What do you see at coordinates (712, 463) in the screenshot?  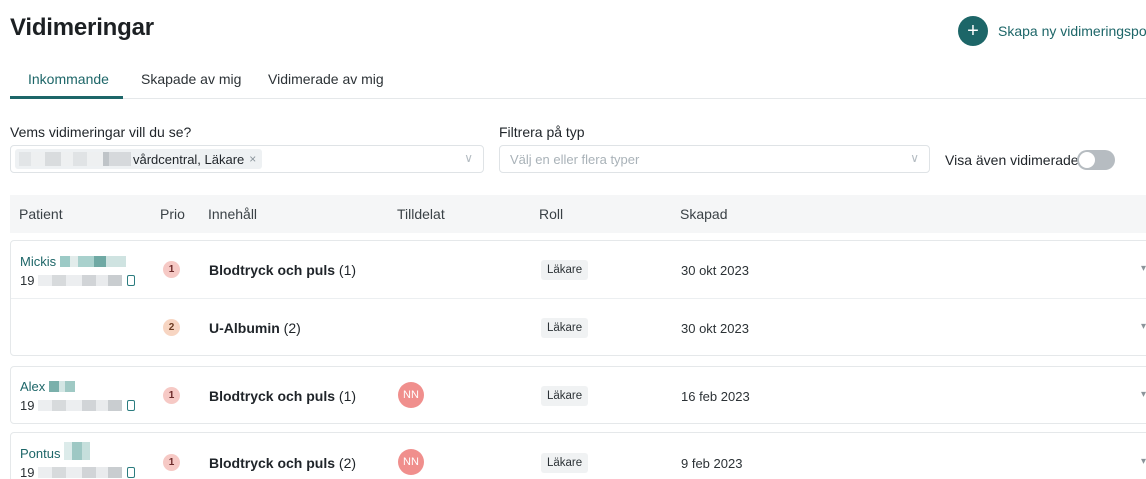 I see `created-date: 9 feb 2023` at bounding box center [712, 463].